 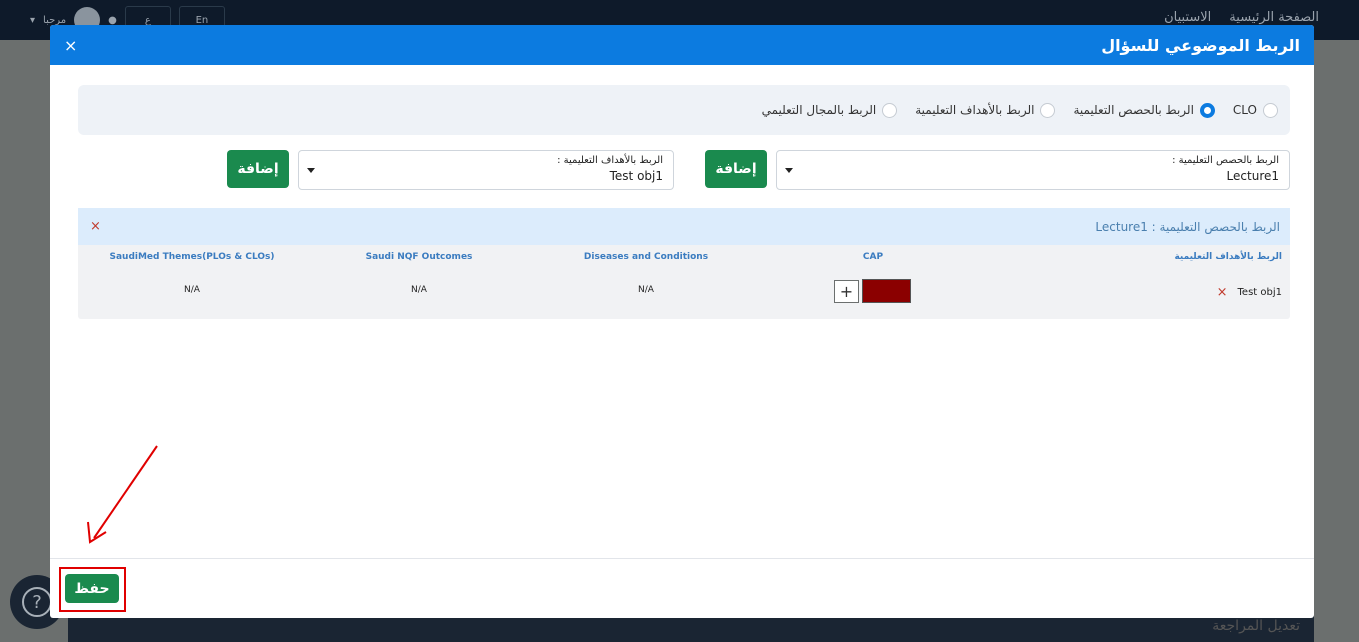 What do you see at coordinates (122, 494) in the screenshot?
I see `annotation-arrow` at bounding box center [122, 494].